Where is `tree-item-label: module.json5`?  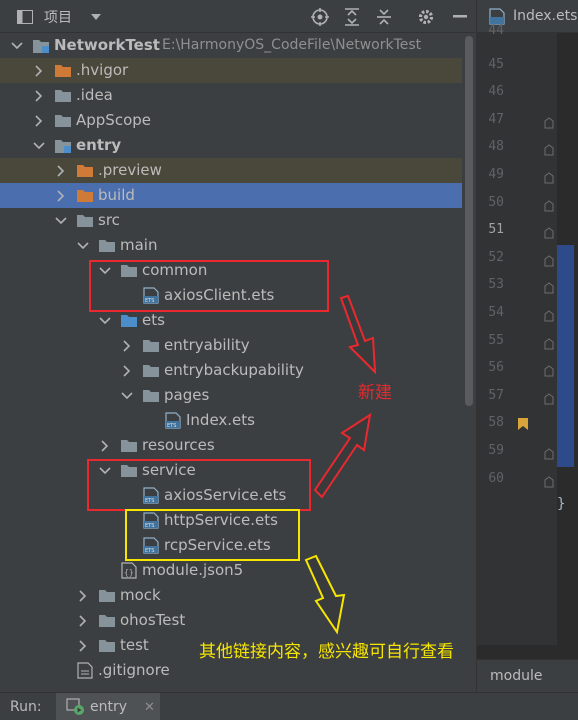 tree-item-label: module.json5 is located at coordinates (193, 570).